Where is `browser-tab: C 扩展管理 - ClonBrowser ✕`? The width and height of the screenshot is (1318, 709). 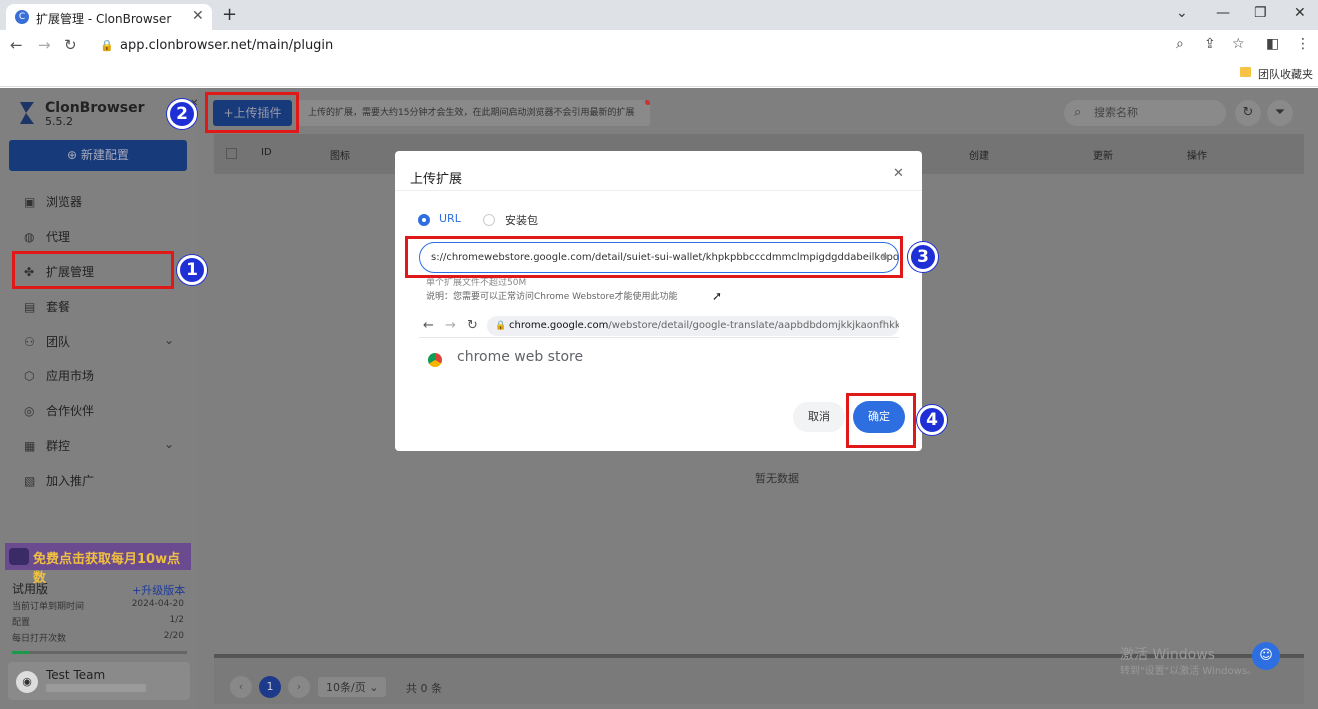
browser-tab: C 扩展管理 - ClonBrowser ✕ is located at coordinates (109, 17).